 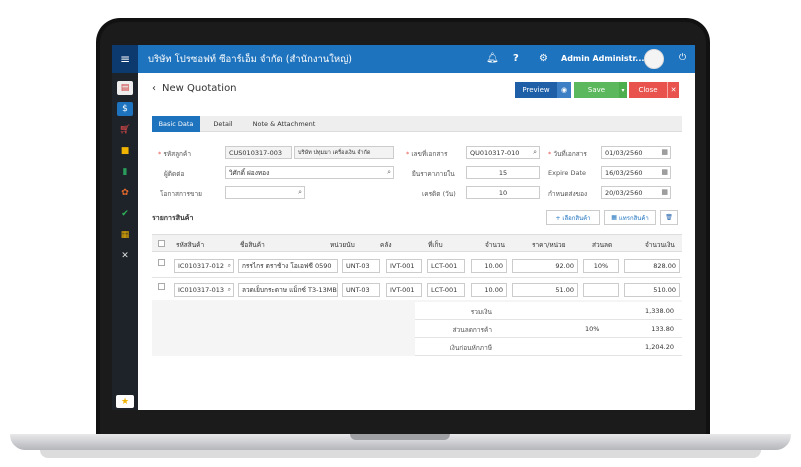 I want to click on trade-discount-row: ส่วนลดการค้า 10% 133.80, so click(x=548, y=329).